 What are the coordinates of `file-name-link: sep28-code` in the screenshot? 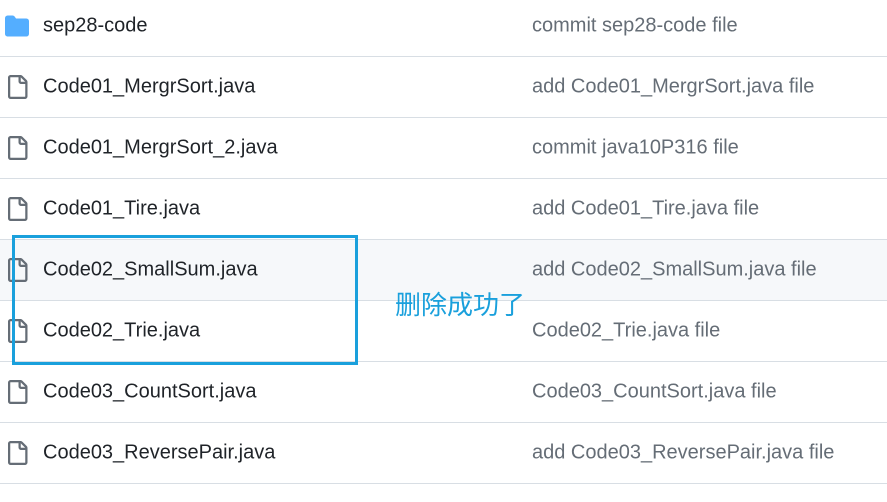 It's located at (95, 26).